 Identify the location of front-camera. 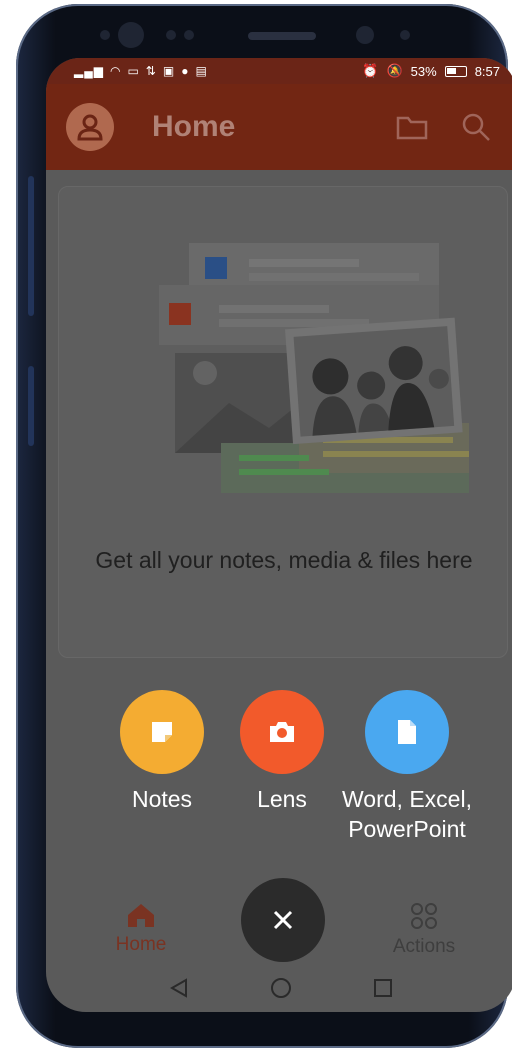
(365, 35).